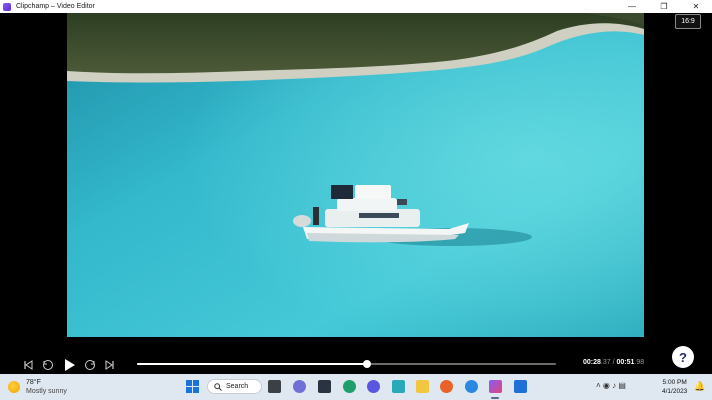 This screenshot has height=400, width=712. Describe the element at coordinates (446, 386) in the screenshot. I see `firefox-icon` at that location.